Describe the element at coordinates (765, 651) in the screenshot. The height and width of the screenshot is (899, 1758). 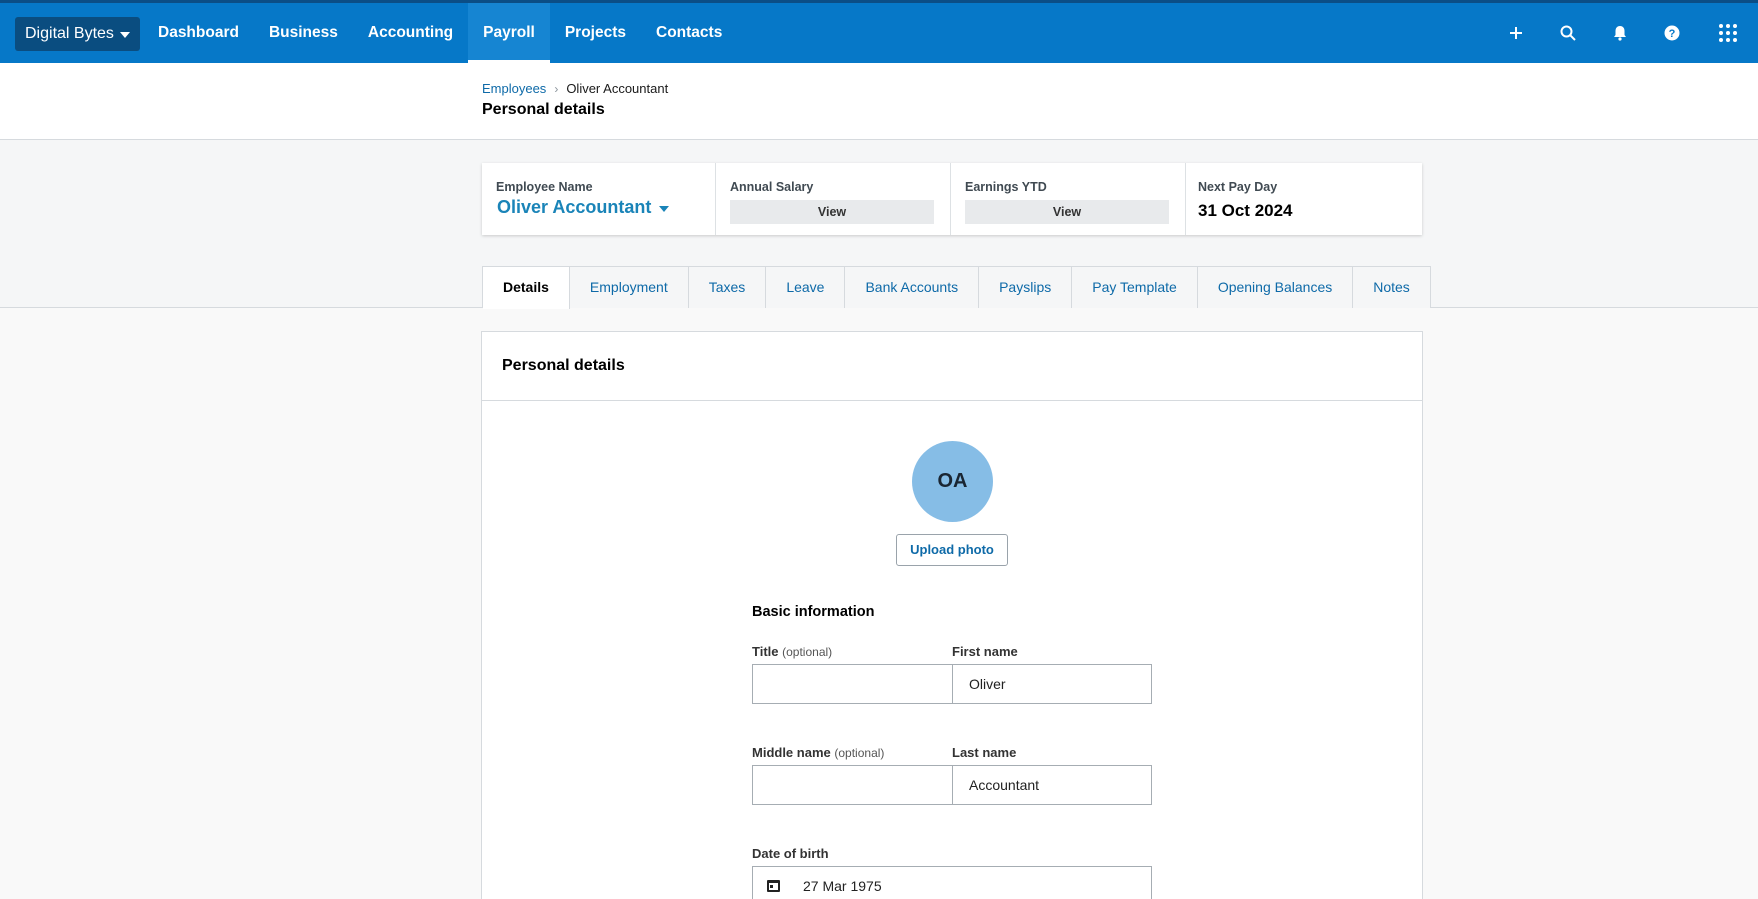
I see `title-label-text: Title` at that location.